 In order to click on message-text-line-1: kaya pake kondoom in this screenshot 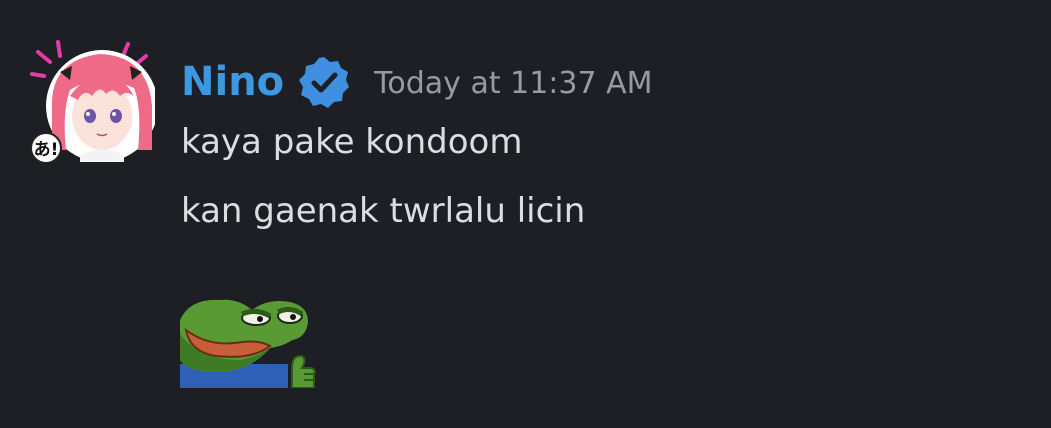, I will do `click(352, 142)`.